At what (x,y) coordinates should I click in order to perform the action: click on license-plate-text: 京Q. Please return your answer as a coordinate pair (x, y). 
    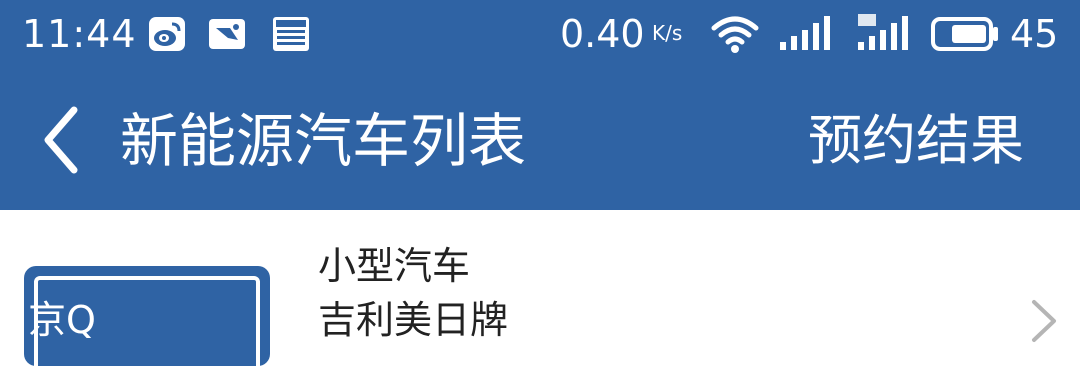
    Looking at the image, I should click on (62, 320).